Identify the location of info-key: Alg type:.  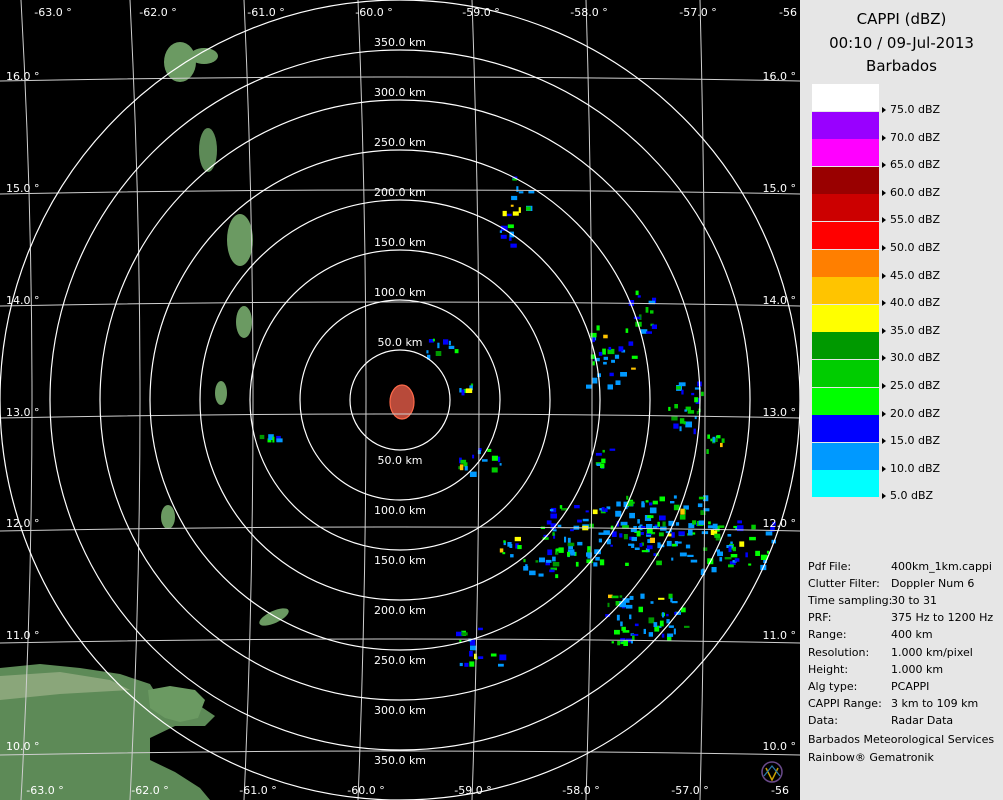
(833, 686).